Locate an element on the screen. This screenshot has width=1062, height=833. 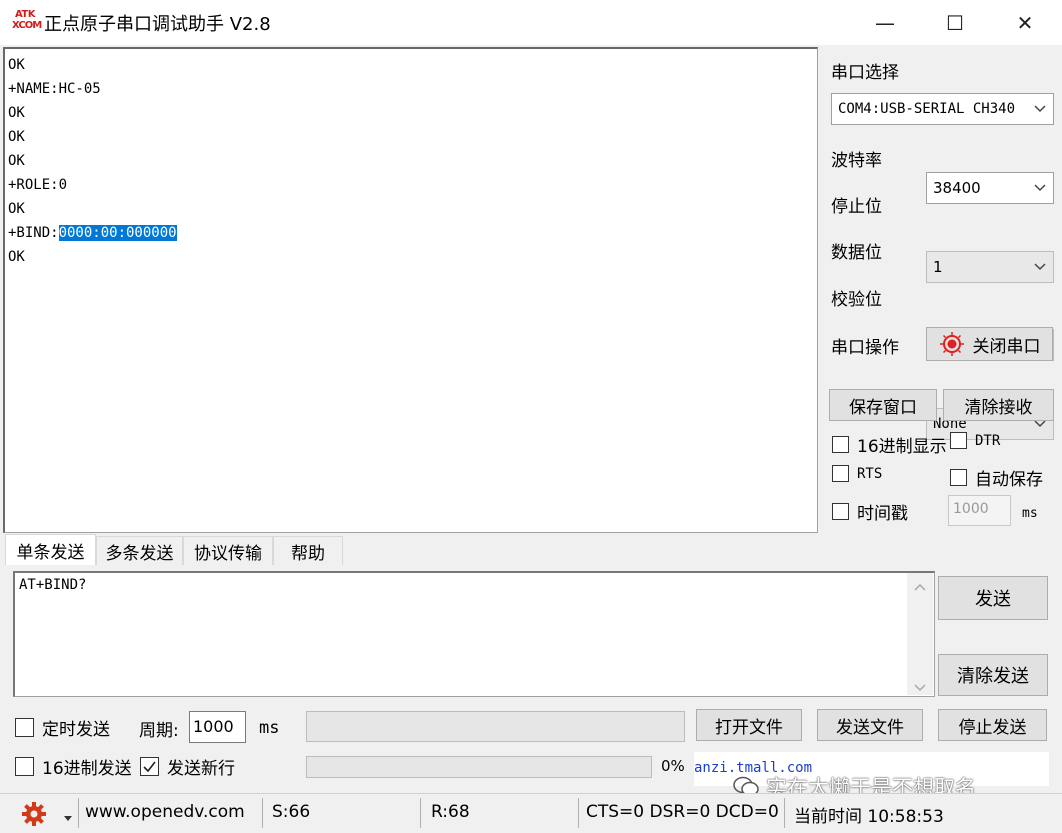
close-port-button: 关闭串口 is located at coordinates (989, 344).